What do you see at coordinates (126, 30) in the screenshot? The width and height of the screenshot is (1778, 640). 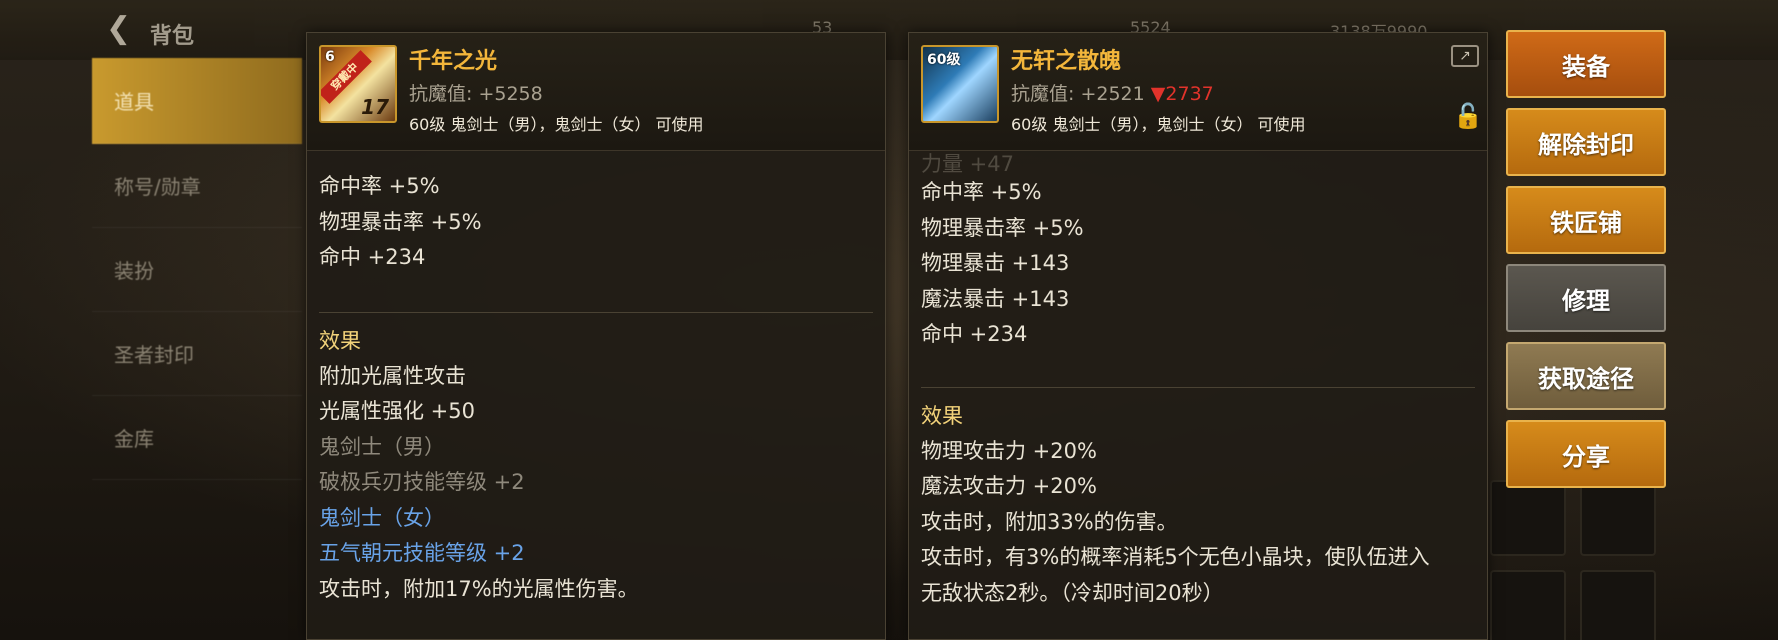 I see `back-arrow-icon: ❮` at bounding box center [126, 30].